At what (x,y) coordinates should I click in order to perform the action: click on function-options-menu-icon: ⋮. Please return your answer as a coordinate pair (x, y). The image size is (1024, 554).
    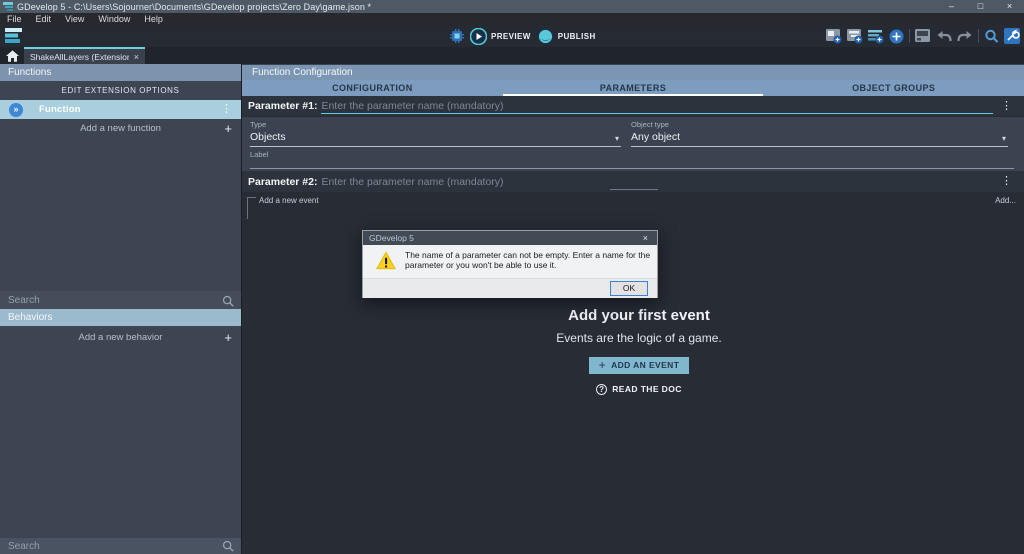
    Looking at the image, I should click on (231, 109).